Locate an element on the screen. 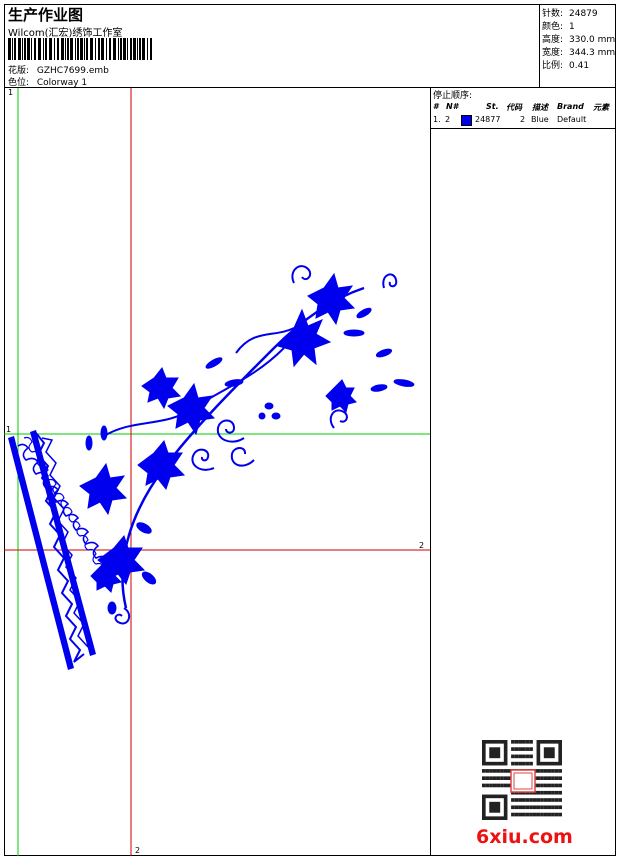 The width and height of the screenshot is (620, 860). row-stitches: 24877 is located at coordinates (488, 119).